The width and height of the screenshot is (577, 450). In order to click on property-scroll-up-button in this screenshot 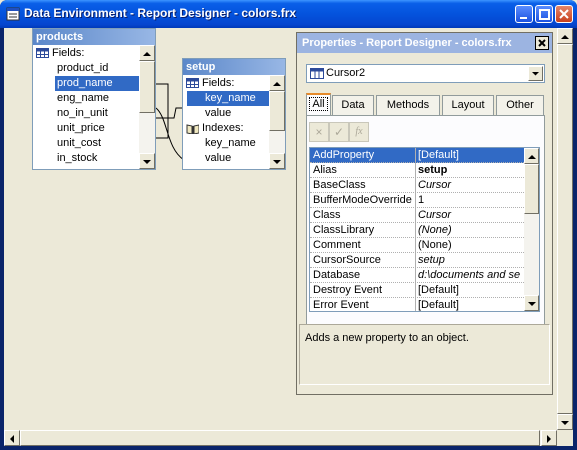, I will do `click(531, 156)`.